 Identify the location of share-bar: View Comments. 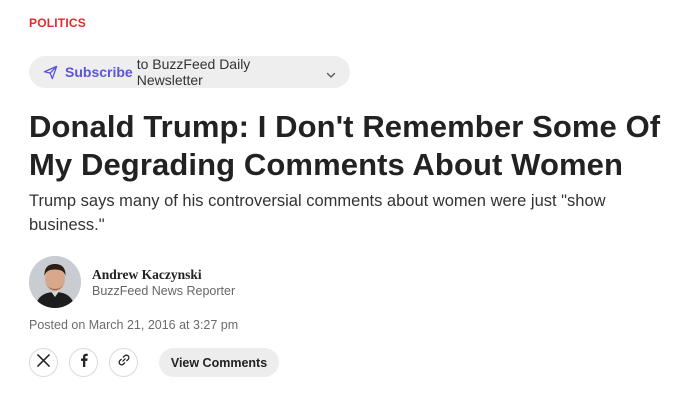
(154, 362).